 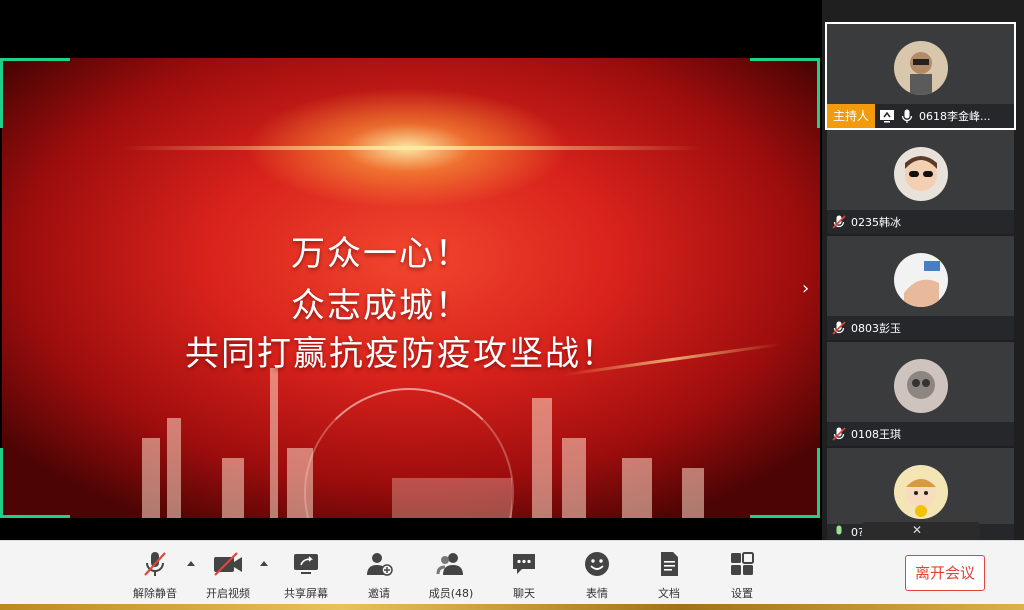 What do you see at coordinates (920, 222) in the screenshot?
I see `participant-bar: 0235韩冰` at bounding box center [920, 222].